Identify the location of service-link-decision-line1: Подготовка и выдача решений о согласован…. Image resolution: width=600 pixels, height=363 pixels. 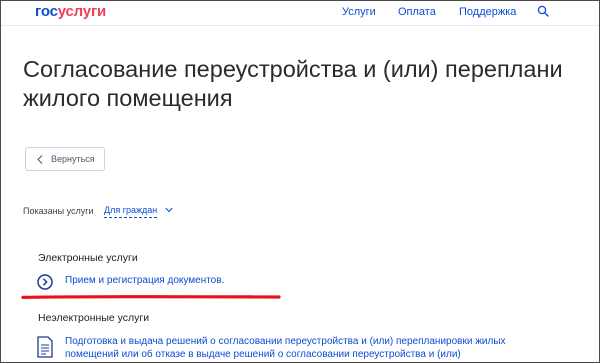
(285, 341).